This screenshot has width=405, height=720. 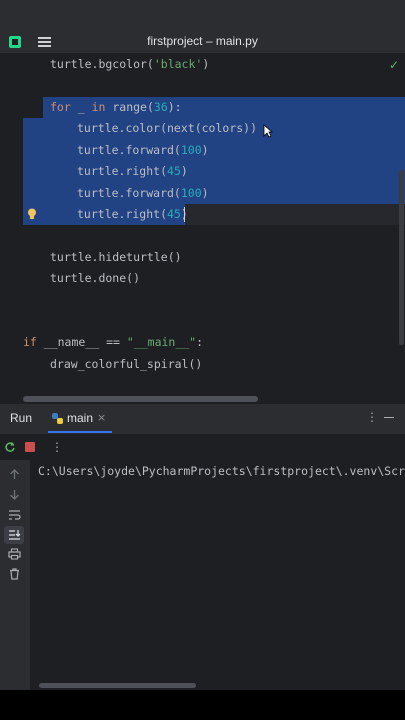 I want to click on code-line-bgcolor: turtle.bgcolor('black'), so click(x=130, y=64).